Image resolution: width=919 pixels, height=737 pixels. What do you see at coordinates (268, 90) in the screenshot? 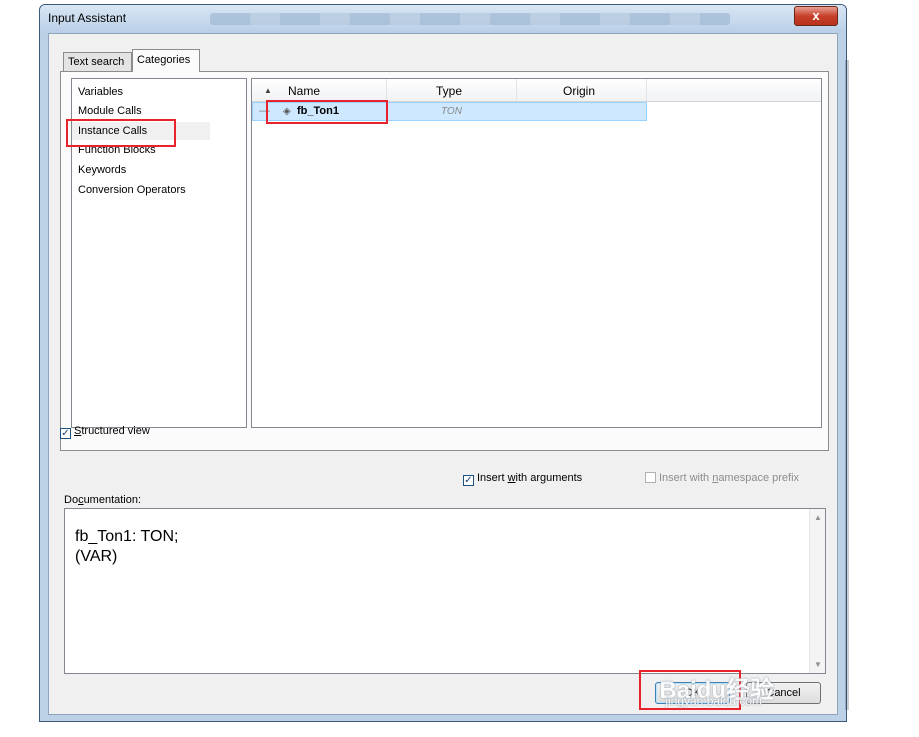
I see `sort-ascending-icon: ▲` at bounding box center [268, 90].